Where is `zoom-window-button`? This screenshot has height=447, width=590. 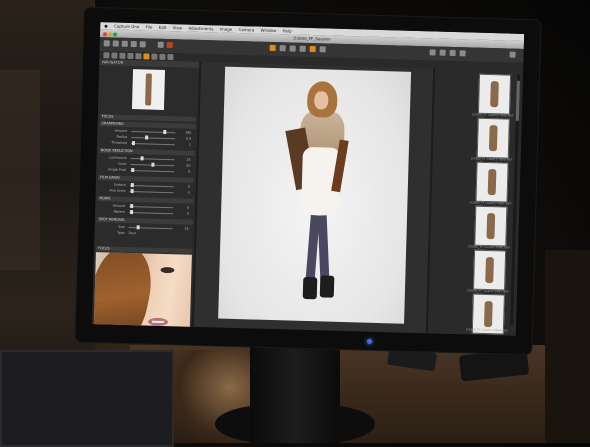
zoom-window-button is located at coordinates (115, 34).